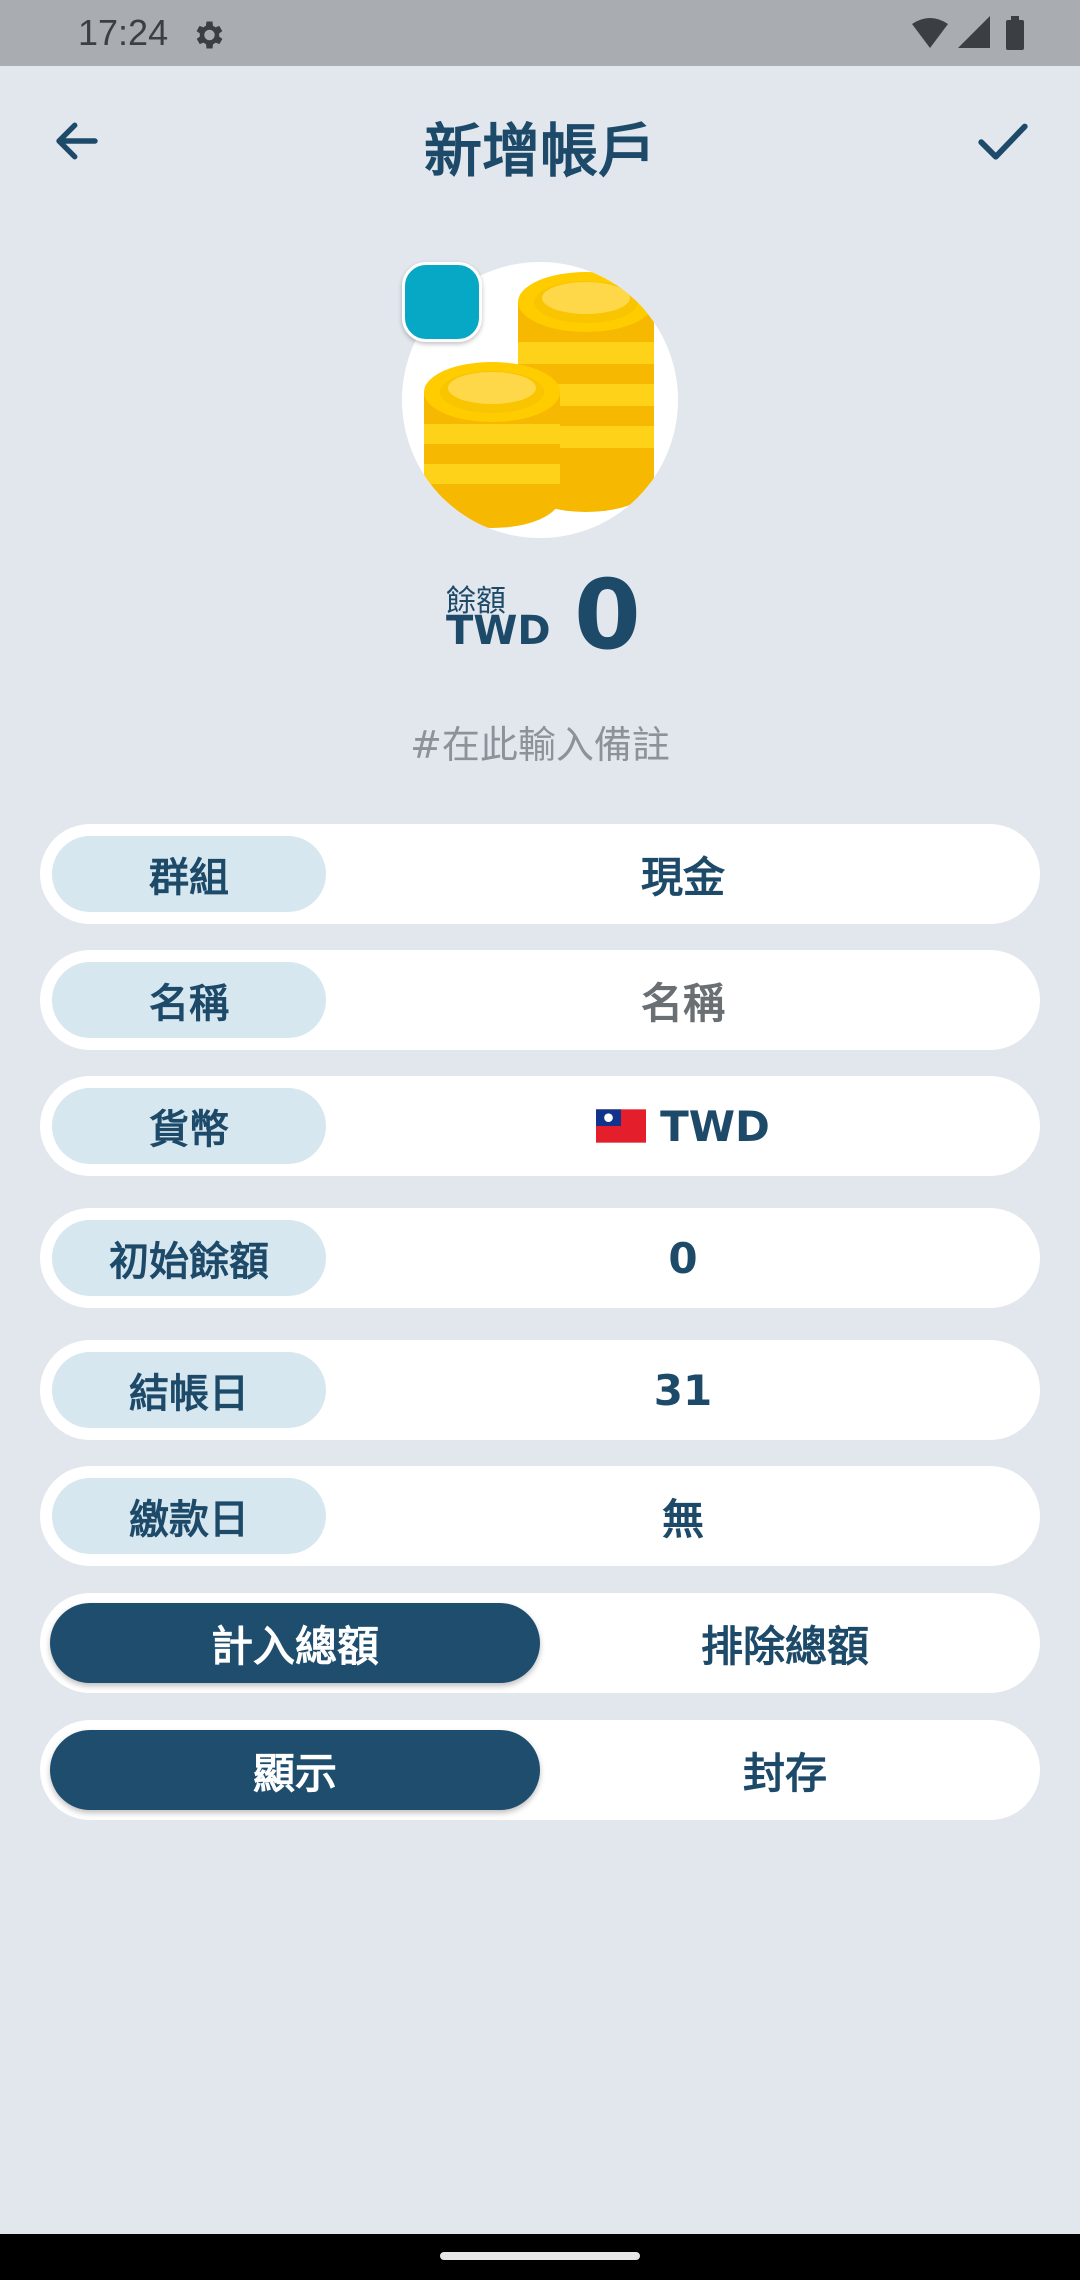 This screenshot has height=2280, width=1080. What do you see at coordinates (540, 33) in the screenshot?
I see `status-bar: 17:24` at bounding box center [540, 33].